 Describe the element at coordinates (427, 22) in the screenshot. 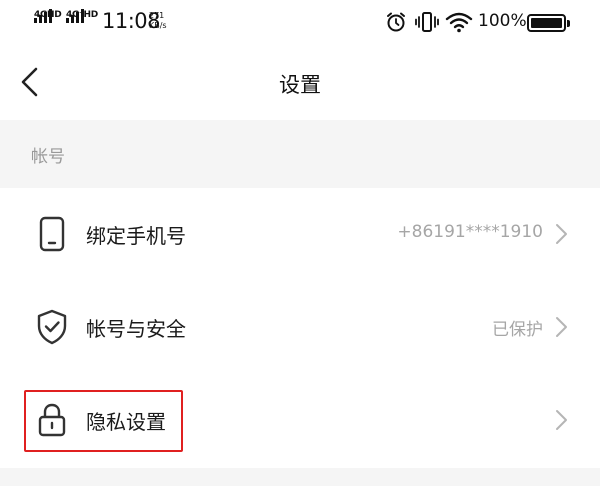

I see `vibrate-icon` at that location.